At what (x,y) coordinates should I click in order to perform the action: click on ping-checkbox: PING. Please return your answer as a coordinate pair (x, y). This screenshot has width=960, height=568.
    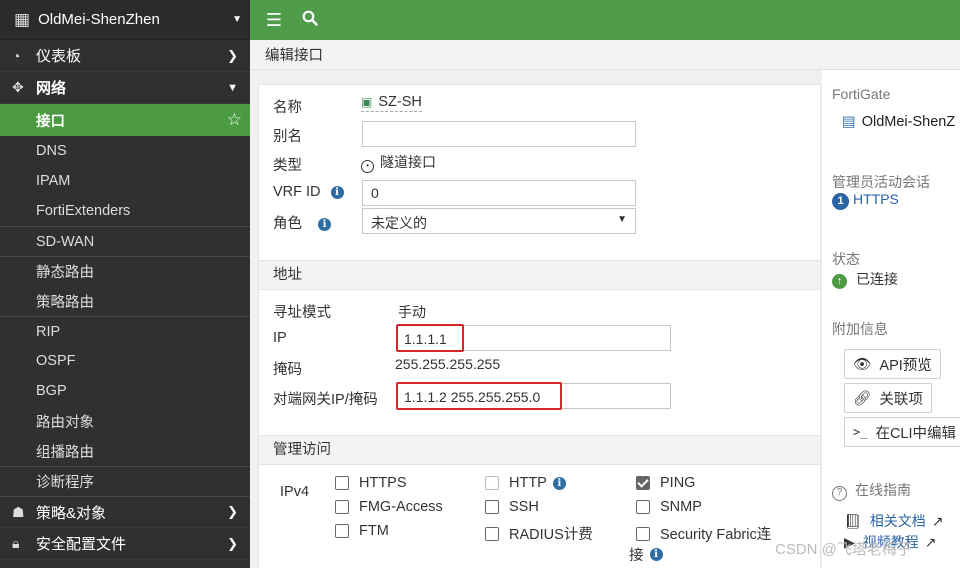
    Looking at the image, I should click on (665, 483).